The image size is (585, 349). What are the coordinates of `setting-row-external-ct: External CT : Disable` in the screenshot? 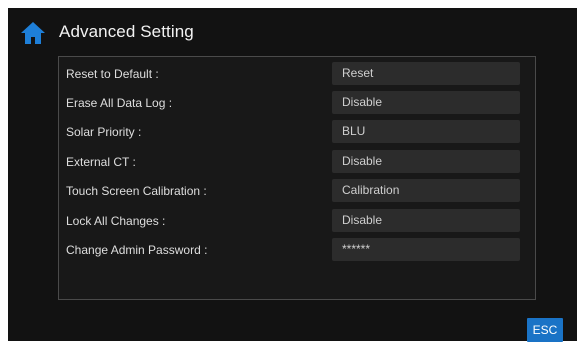 It's located at (297, 162).